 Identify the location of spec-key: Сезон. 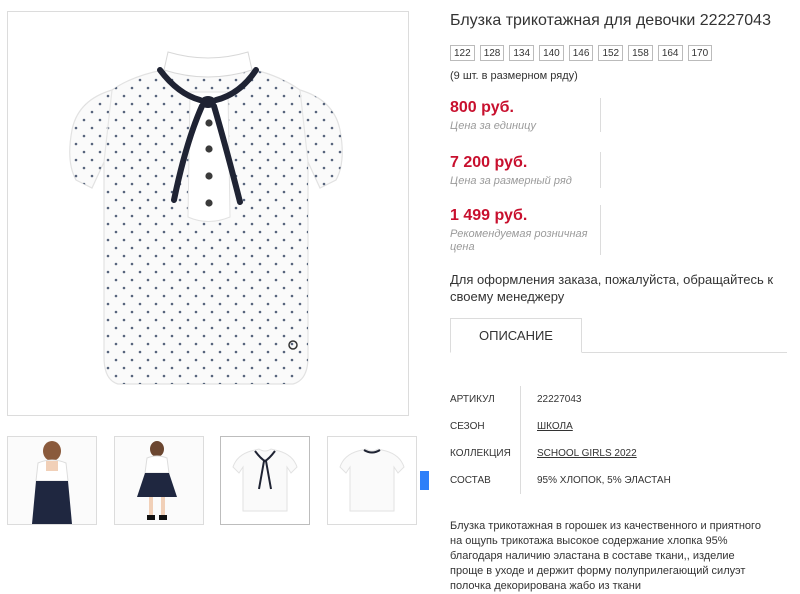
(467, 426).